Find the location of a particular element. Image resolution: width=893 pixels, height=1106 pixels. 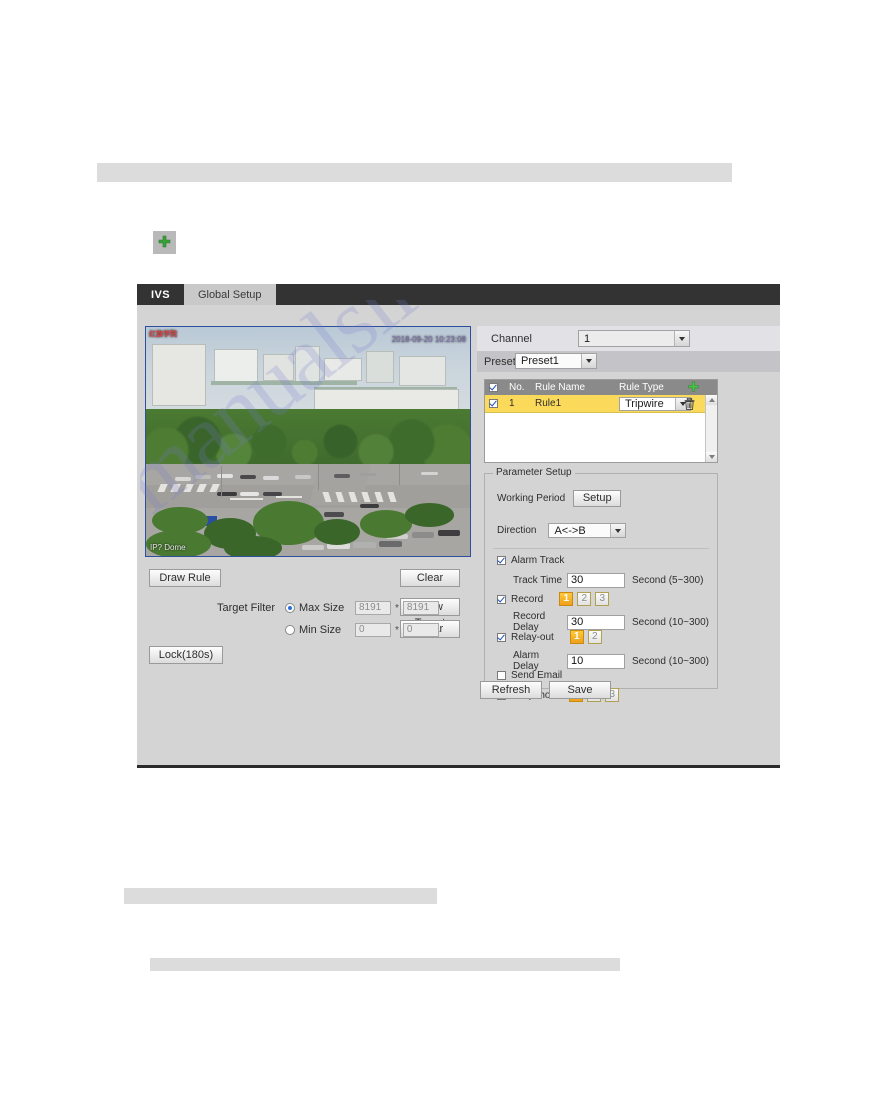

record-delay-unit: Second (10~300) is located at coordinates (671, 622).